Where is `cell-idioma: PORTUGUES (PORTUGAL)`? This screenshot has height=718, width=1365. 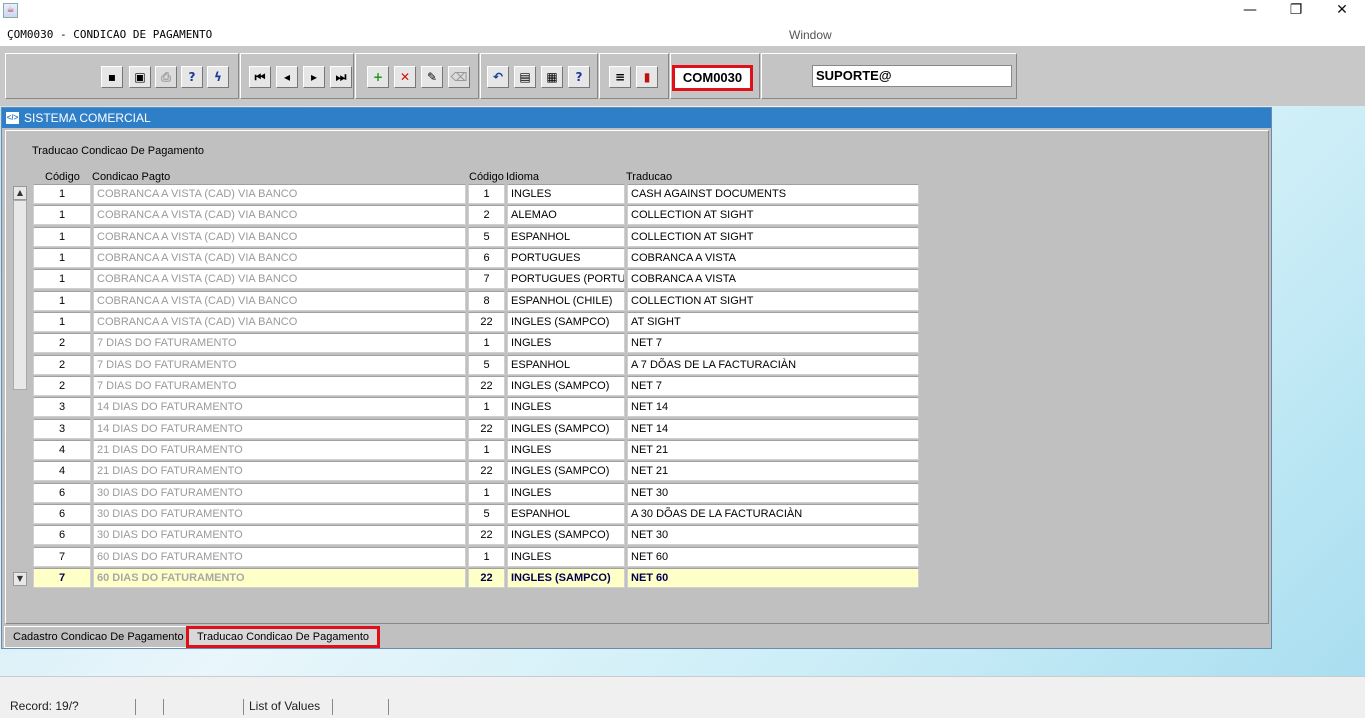 cell-idioma: PORTUGUES (PORTUGAL) is located at coordinates (566, 279).